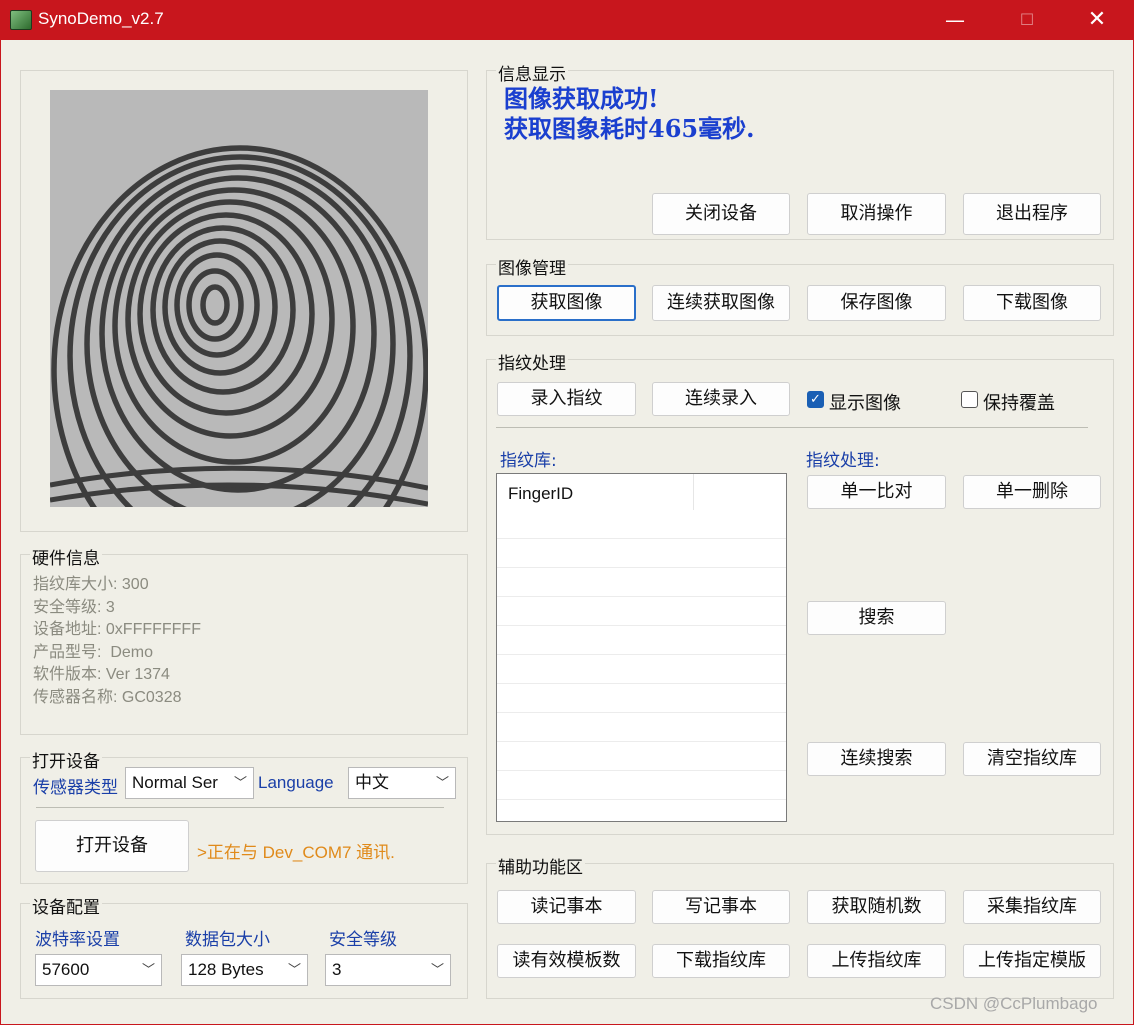 This screenshot has width=1134, height=1025. Describe the element at coordinates (1032, 907) in the screenshot. I see `collect-library-button: 采集指纹库` at that location.